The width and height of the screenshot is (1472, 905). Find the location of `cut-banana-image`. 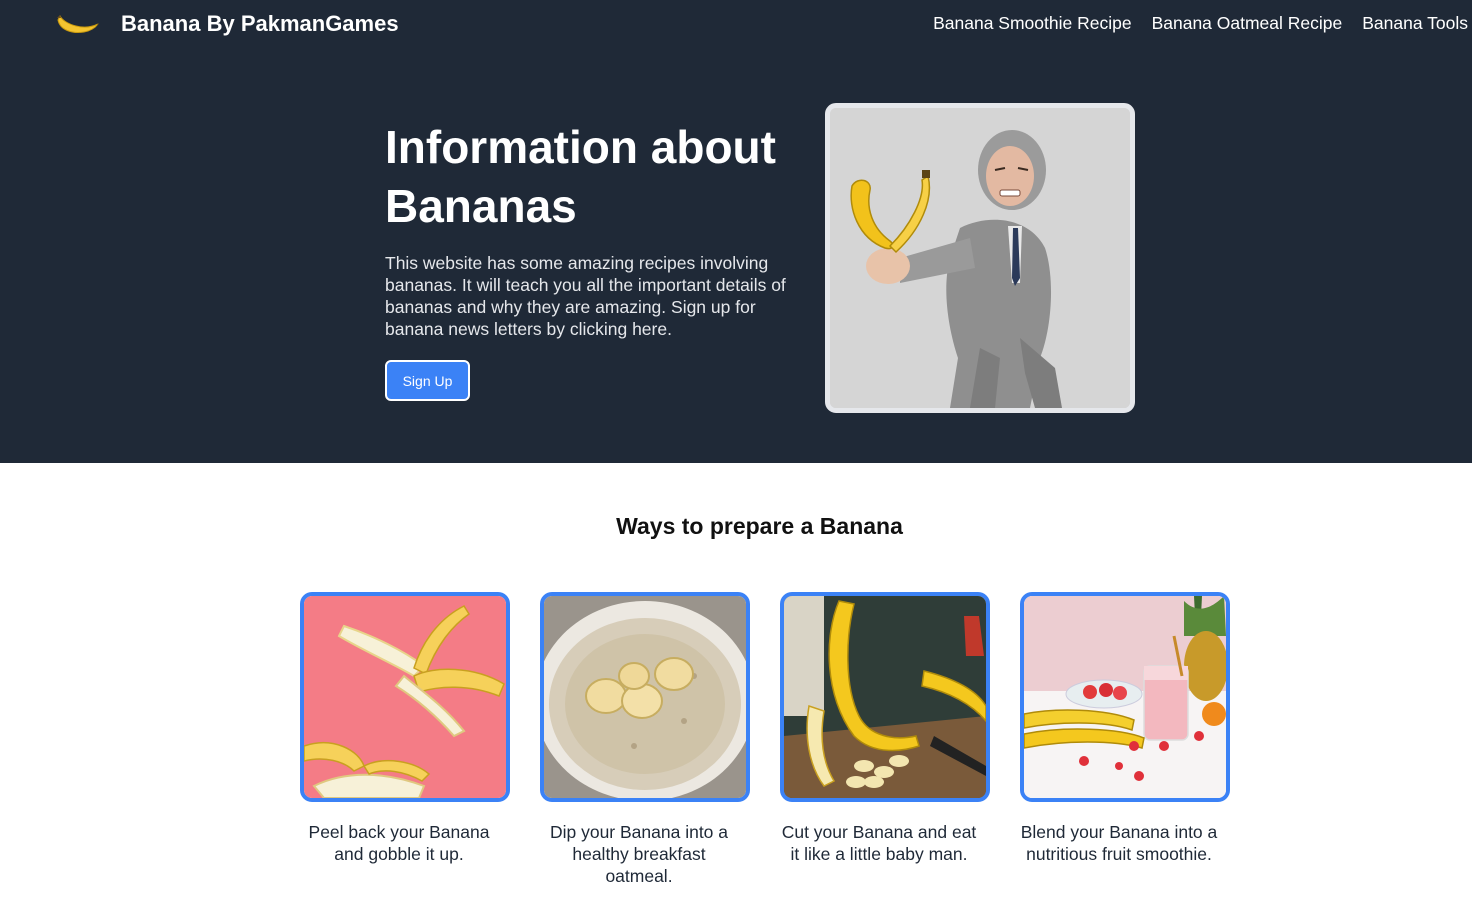

cut-banana-image is located at coordinates (885, 697).